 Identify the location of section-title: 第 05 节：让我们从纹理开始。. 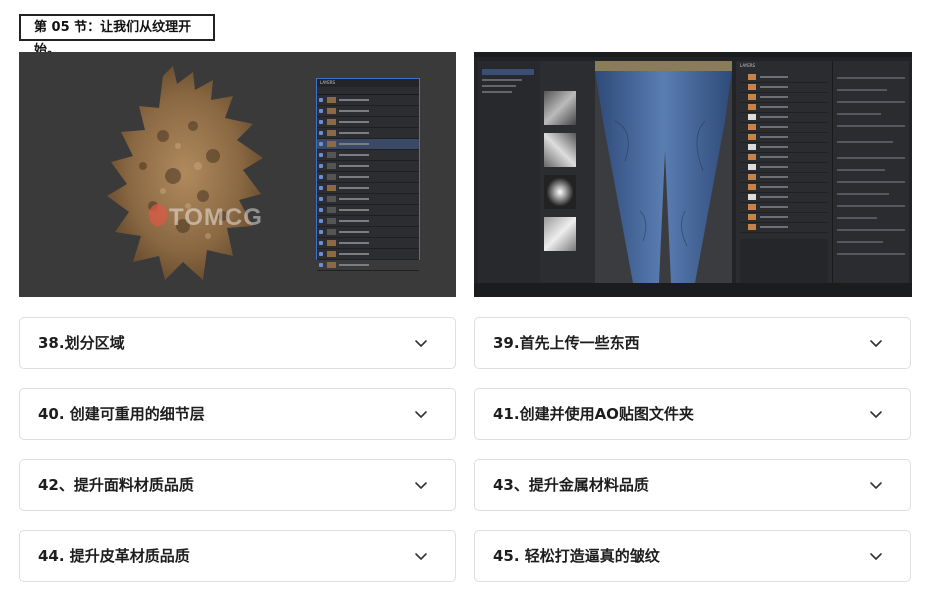
(117, 36).